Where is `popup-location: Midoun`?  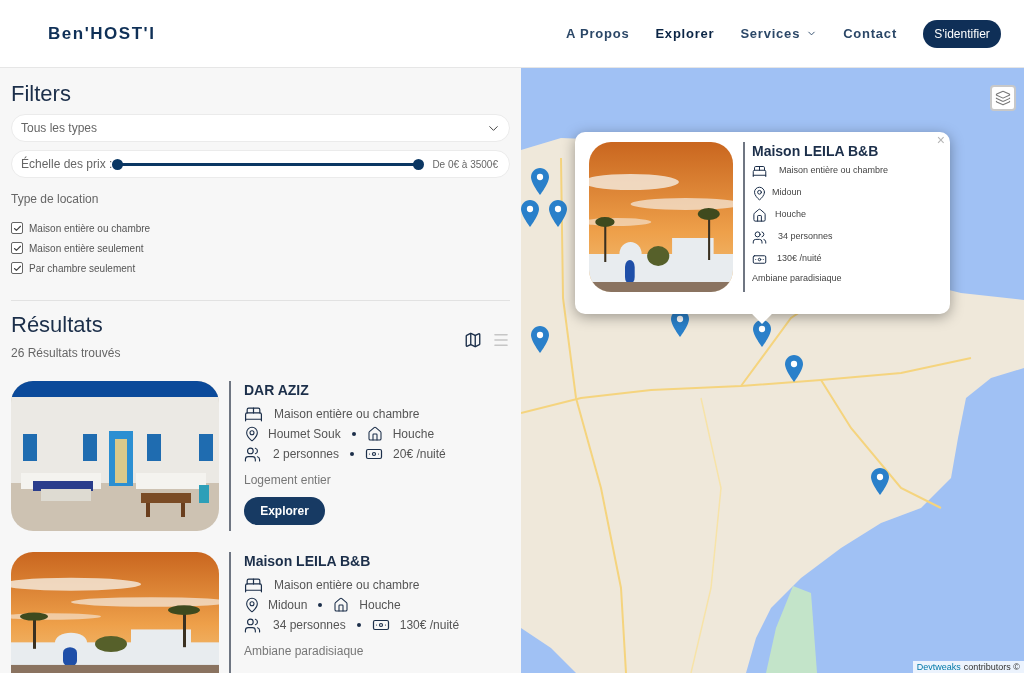 popup-location: Midoun is located at coordinates (787, 193).